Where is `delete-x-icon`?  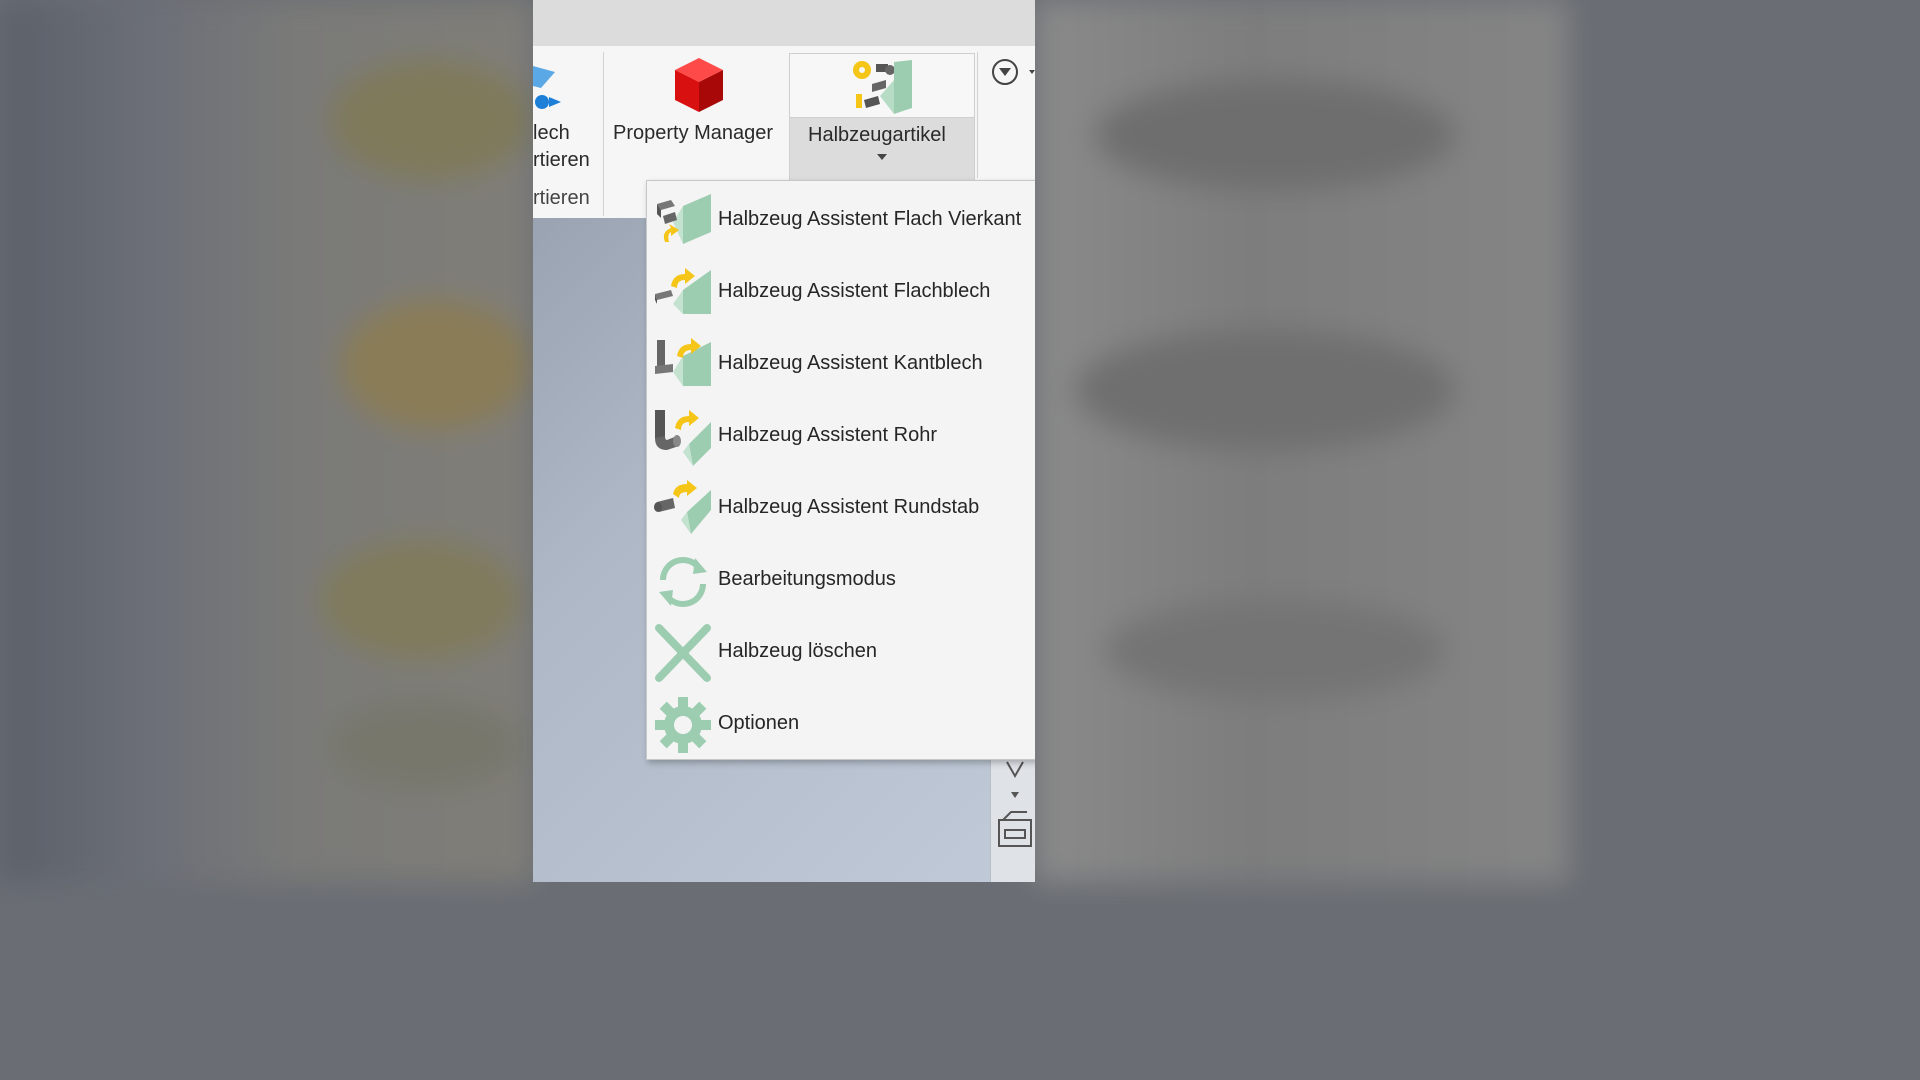 delete-x-icon is located at coordinates (683, 653).